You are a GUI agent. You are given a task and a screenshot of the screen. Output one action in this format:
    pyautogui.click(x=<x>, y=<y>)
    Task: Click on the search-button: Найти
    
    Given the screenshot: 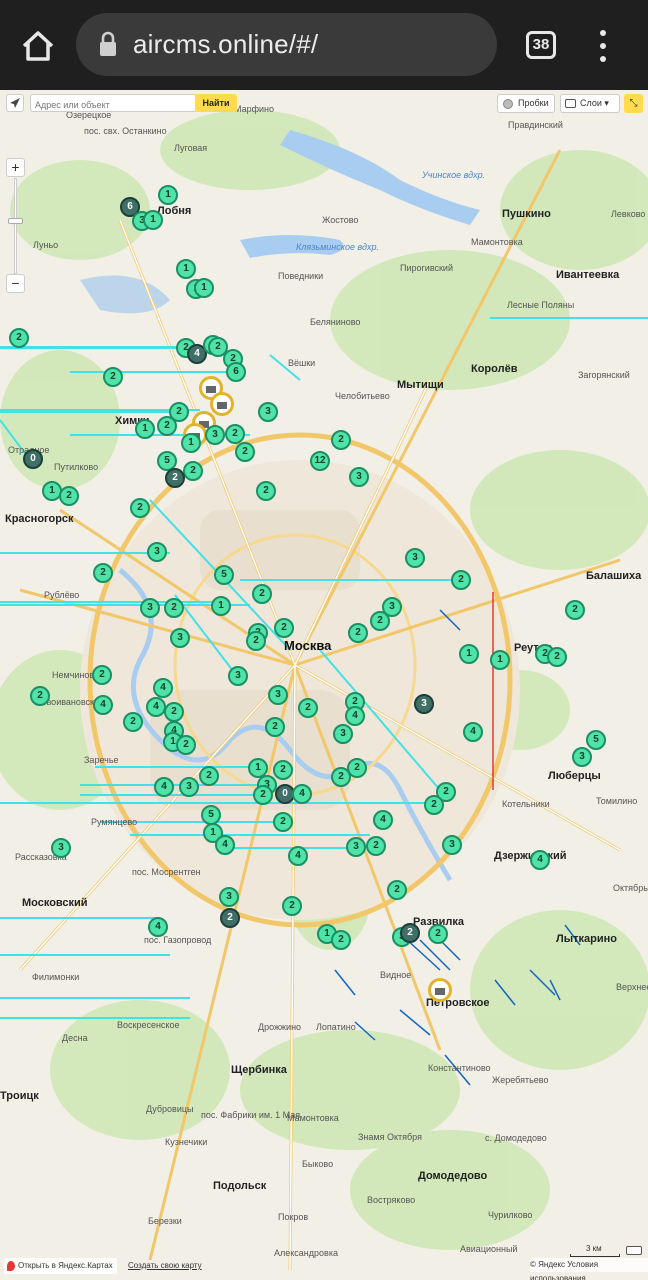 What is the action you would take?
    pyautogui.click(x=216, y=103)
    